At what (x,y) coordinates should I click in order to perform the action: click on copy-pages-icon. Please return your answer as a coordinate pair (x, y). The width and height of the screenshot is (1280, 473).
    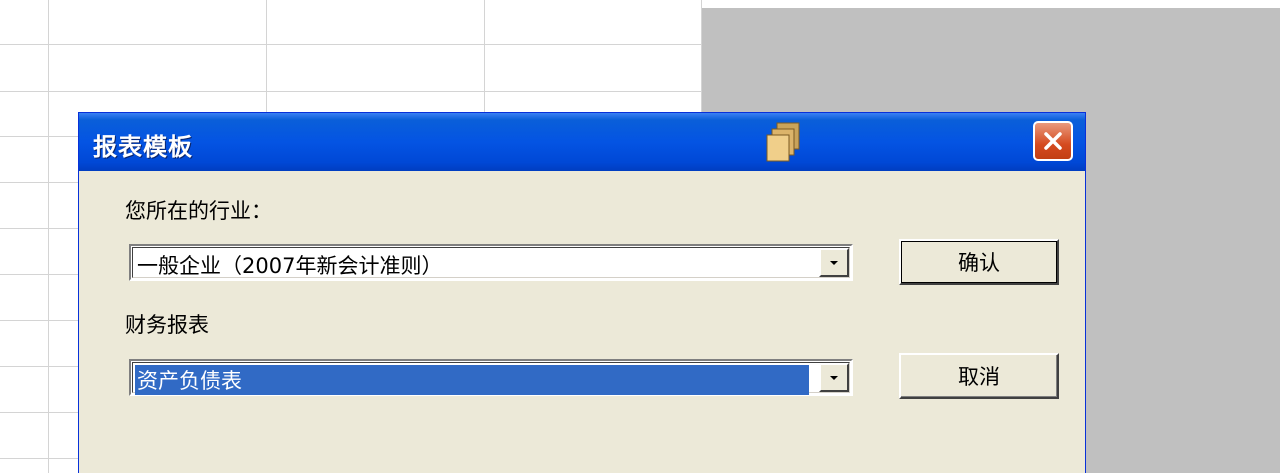
    Looking at the image, I should click on (785, 143).